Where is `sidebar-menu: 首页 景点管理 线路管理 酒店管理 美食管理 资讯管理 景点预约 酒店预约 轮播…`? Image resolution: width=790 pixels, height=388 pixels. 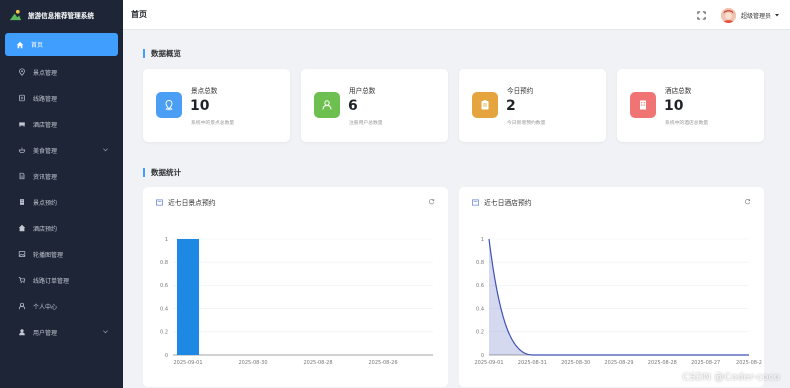
sidebar-menu: 首页 景点管理 线路管理 酒店管理 美食管理 资讯管理 景点预约 酒店预约 轮播… is located at coordinates (61, 189).